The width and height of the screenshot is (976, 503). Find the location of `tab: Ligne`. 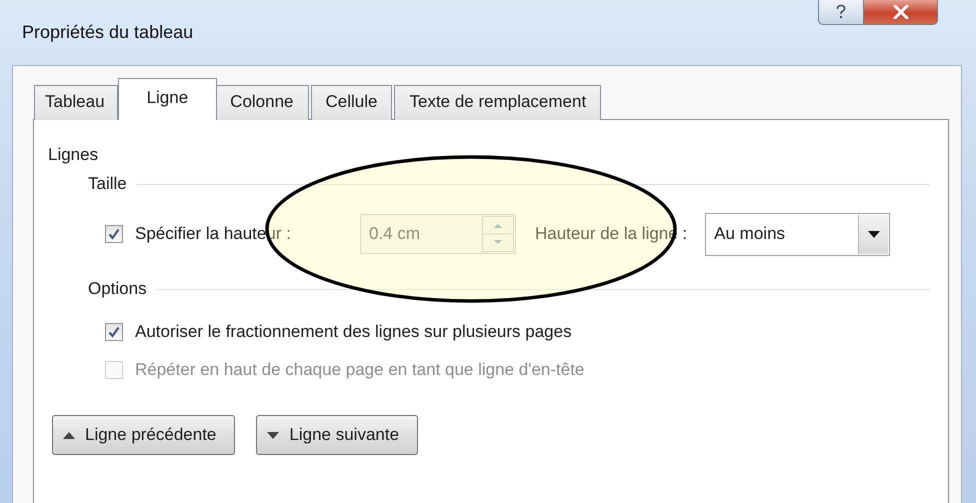

tab: Ligne is located at coordinates (168, 99).